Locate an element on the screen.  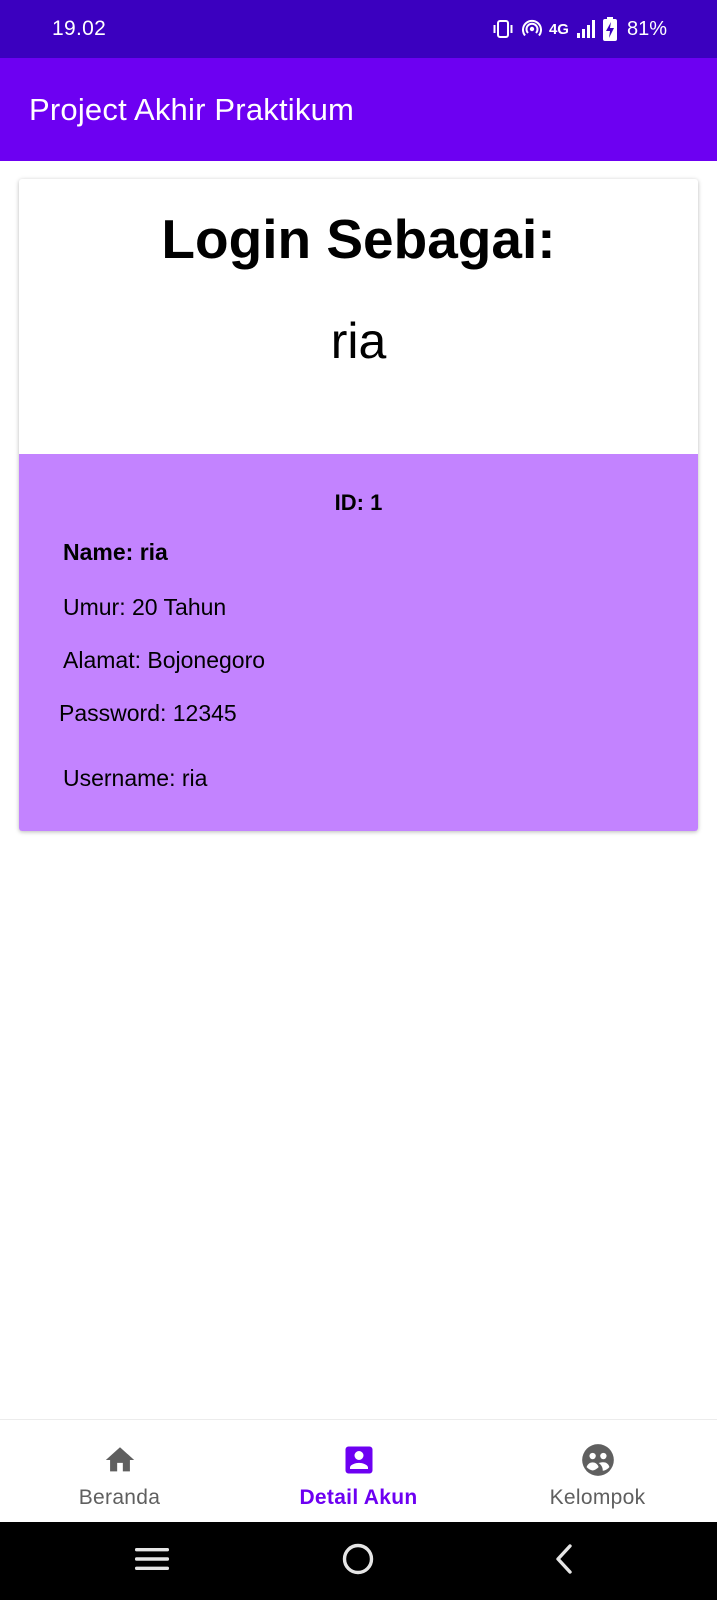
nav-label-detail-akun: Detail Akun is located at coordinates (358, 1497).